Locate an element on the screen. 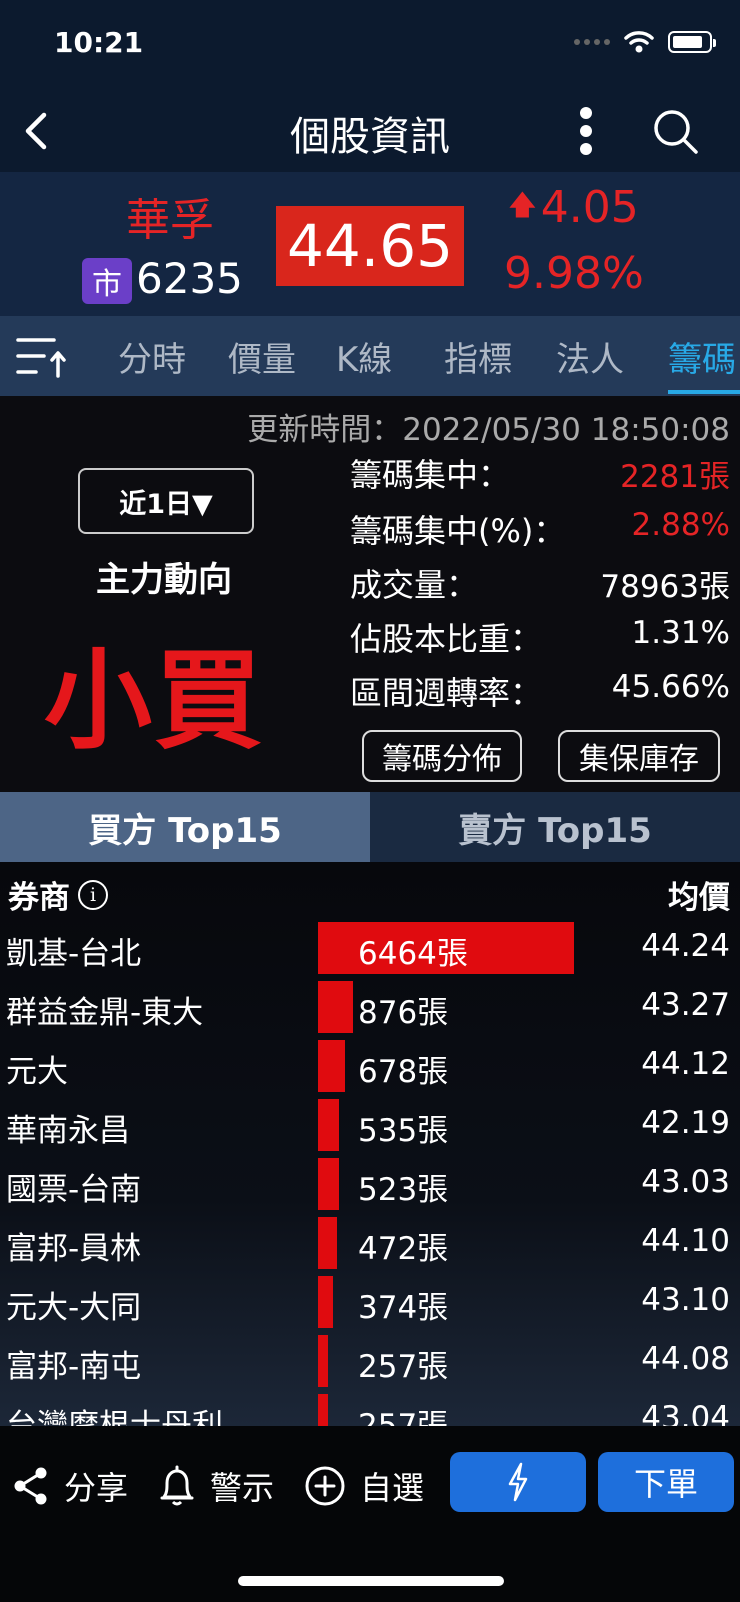 This screenshot has height=1602, width=740. stat-label-concentration: 籌碼集中： is located at coordinates (430, 475).